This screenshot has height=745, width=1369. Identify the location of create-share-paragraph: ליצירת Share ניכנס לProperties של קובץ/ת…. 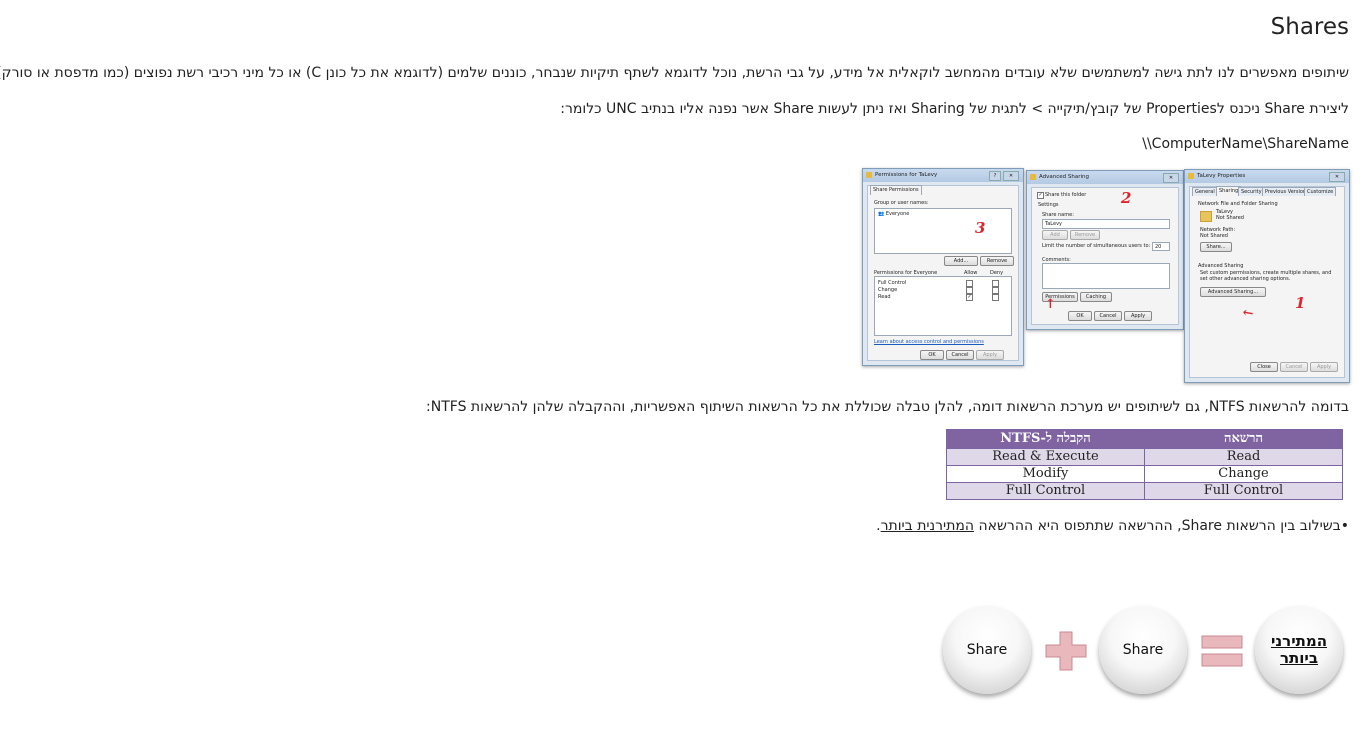
(954, 109).